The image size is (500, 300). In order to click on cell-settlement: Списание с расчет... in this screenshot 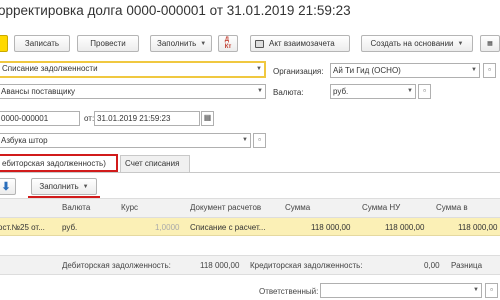, I will do `click(228, 227)`.